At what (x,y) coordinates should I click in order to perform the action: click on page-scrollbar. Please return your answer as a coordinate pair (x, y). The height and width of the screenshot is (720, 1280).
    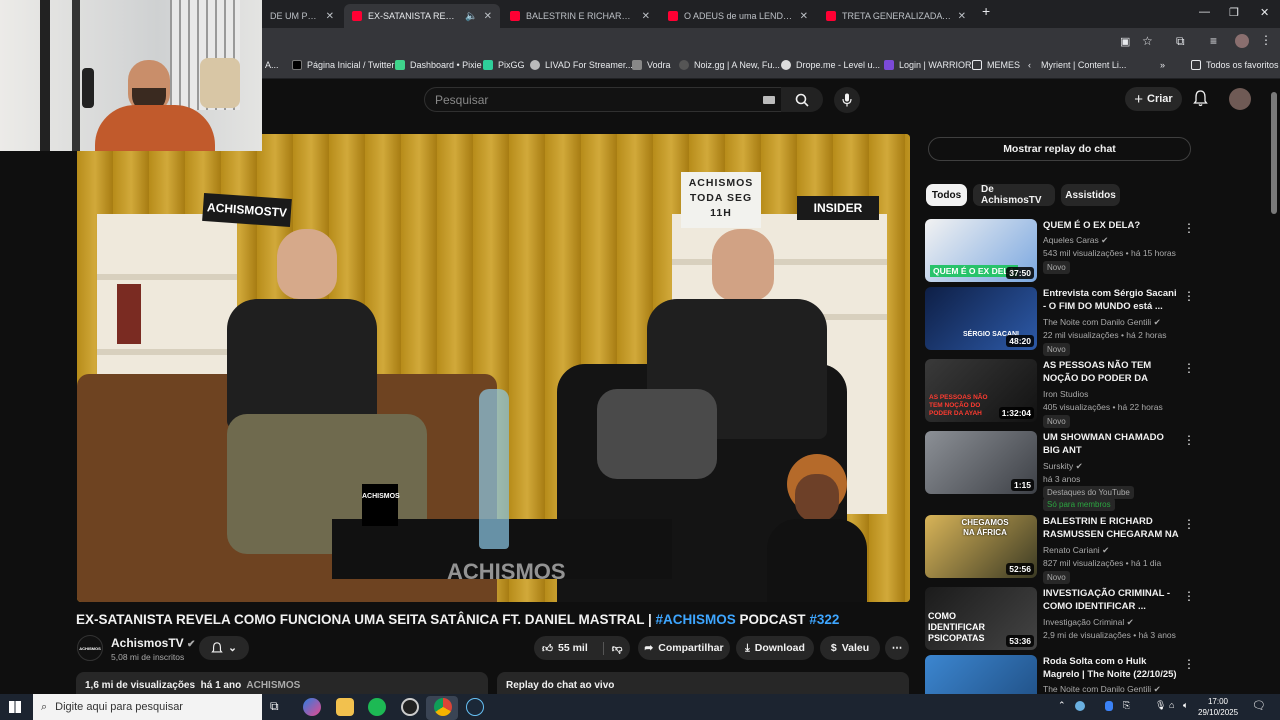
    Looking at the image, I should click on (1274, 153).